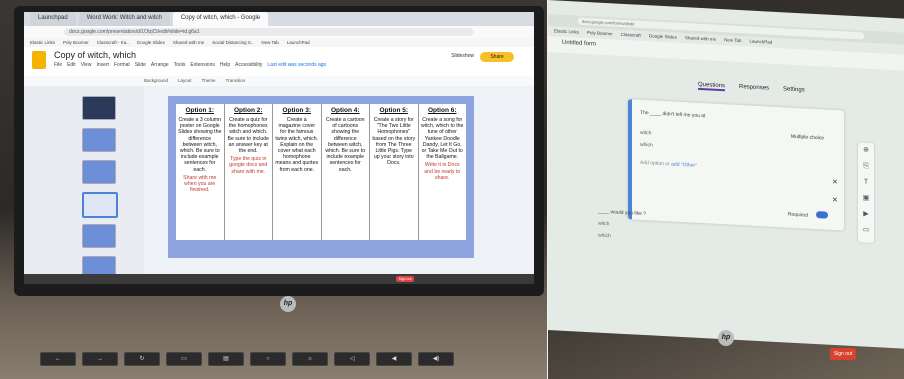 The height and width of the screenshot is (379, 904). Describe the element at coordinates (200, 110) in the screenshot. I see `option-title: Option 1:` at that location.